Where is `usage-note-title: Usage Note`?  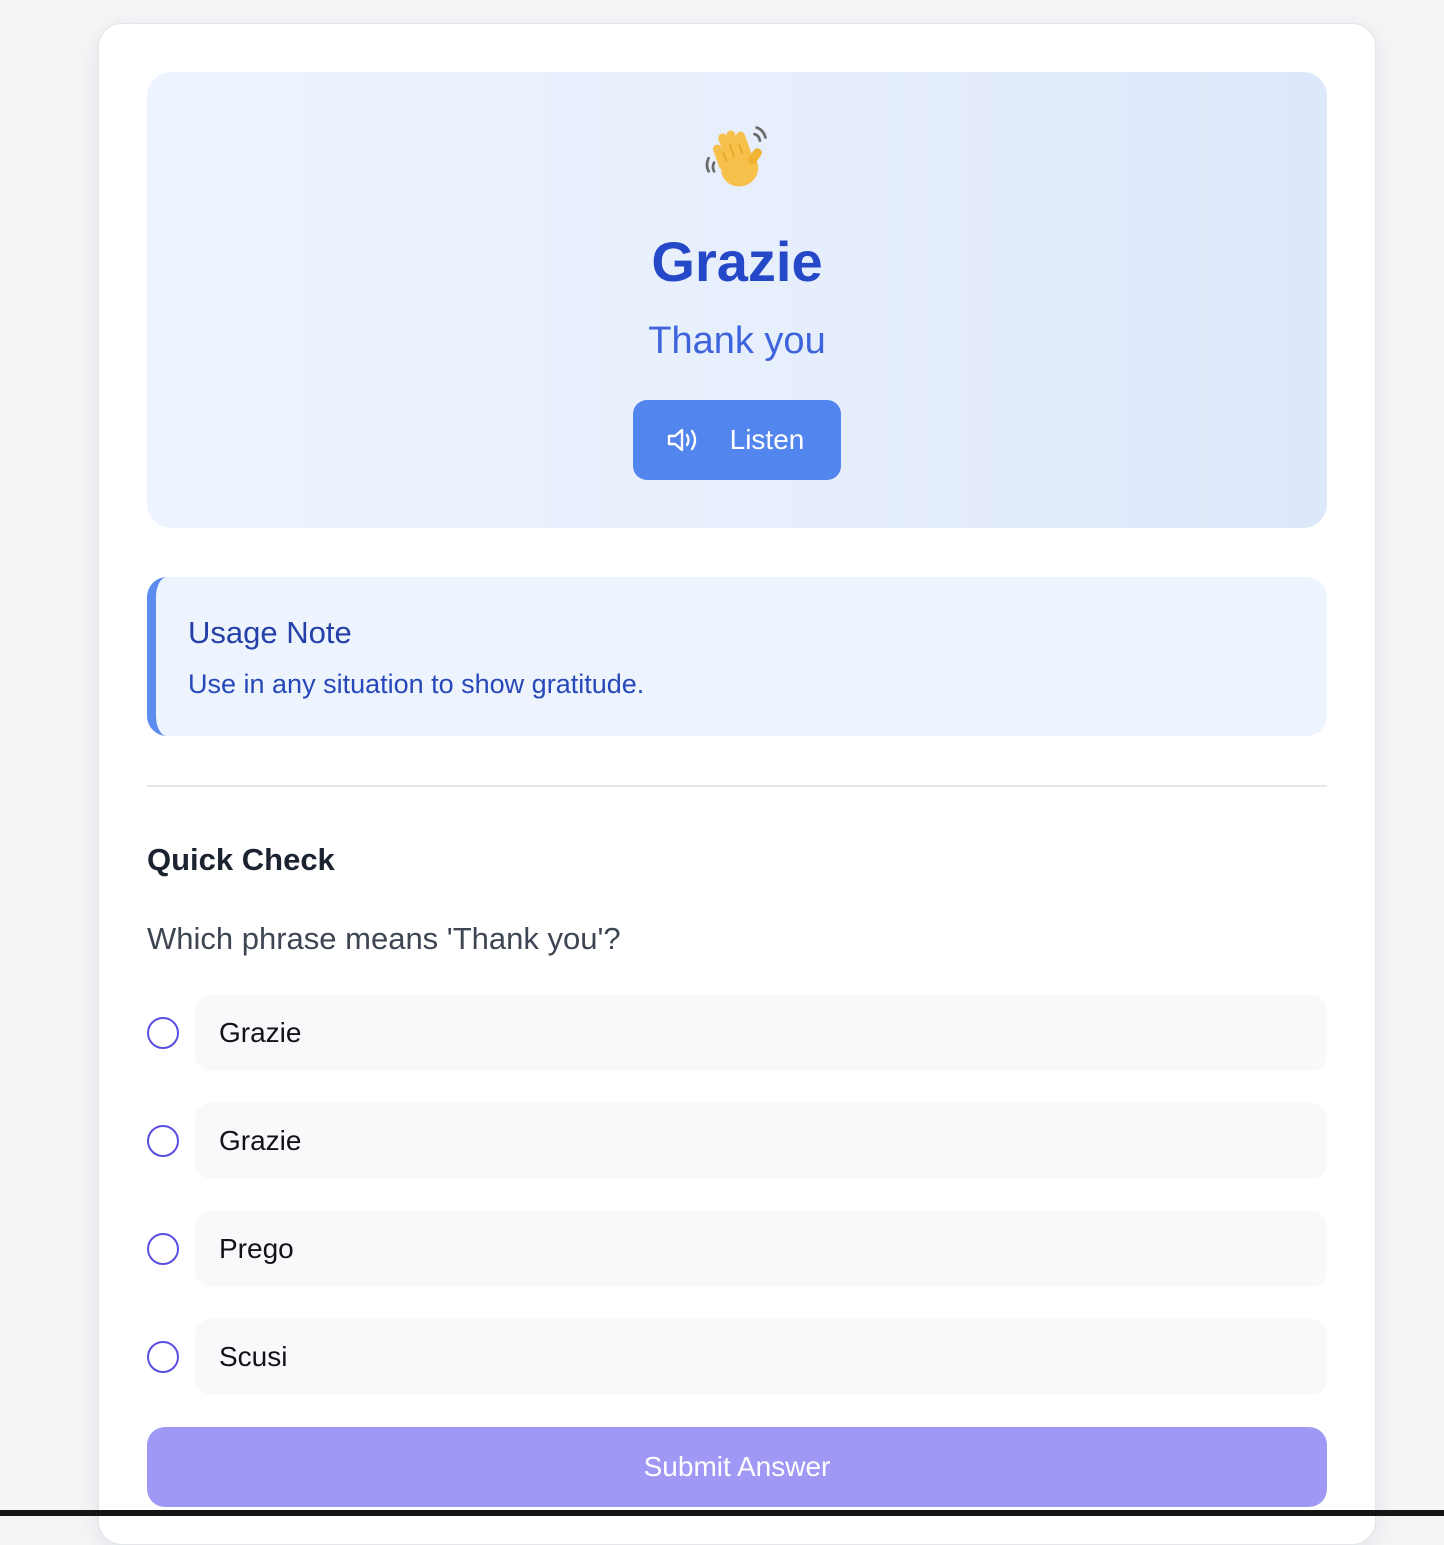 usage-note-title: Usage Note is located at coordinates (270, 632).